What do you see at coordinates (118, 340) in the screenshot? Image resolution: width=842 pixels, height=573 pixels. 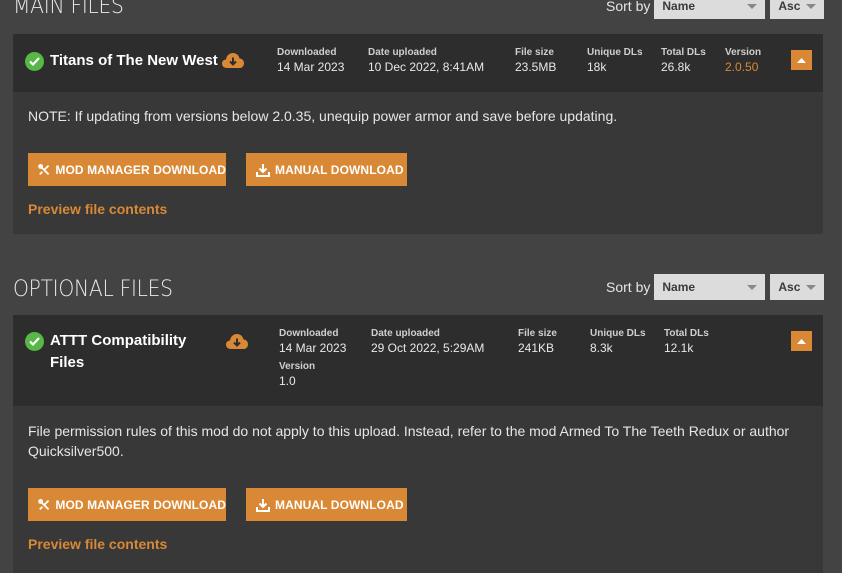 I see `file-name-line: ATTT Compatibility` at bounding box center [118, 340].